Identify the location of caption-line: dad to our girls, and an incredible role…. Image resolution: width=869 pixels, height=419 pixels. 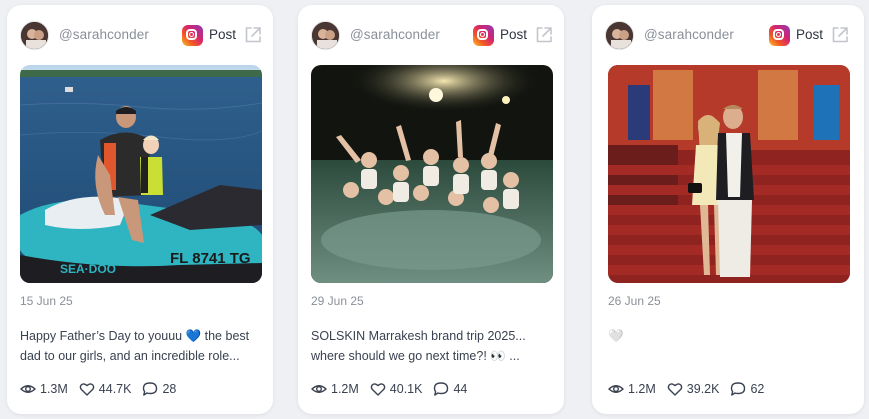
(130, 356).